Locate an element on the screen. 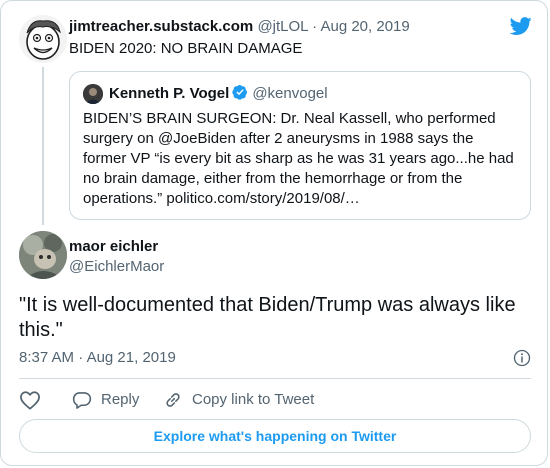 The image size is (550, 468). quoted-tweet-header: Kenneth P. Vogel @kenvogel is located at coordinates (218, 94).